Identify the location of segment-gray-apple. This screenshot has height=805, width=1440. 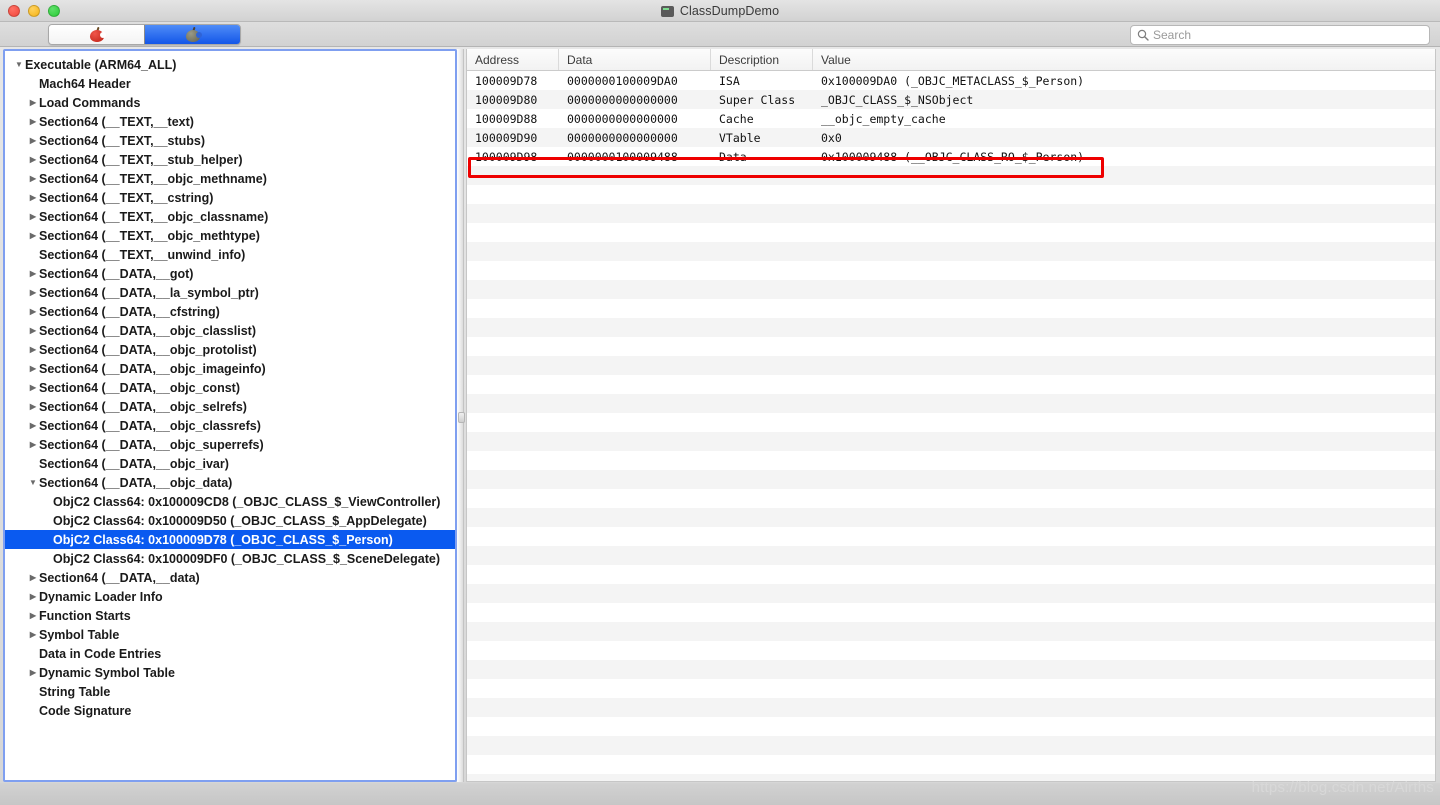
(192, 34).